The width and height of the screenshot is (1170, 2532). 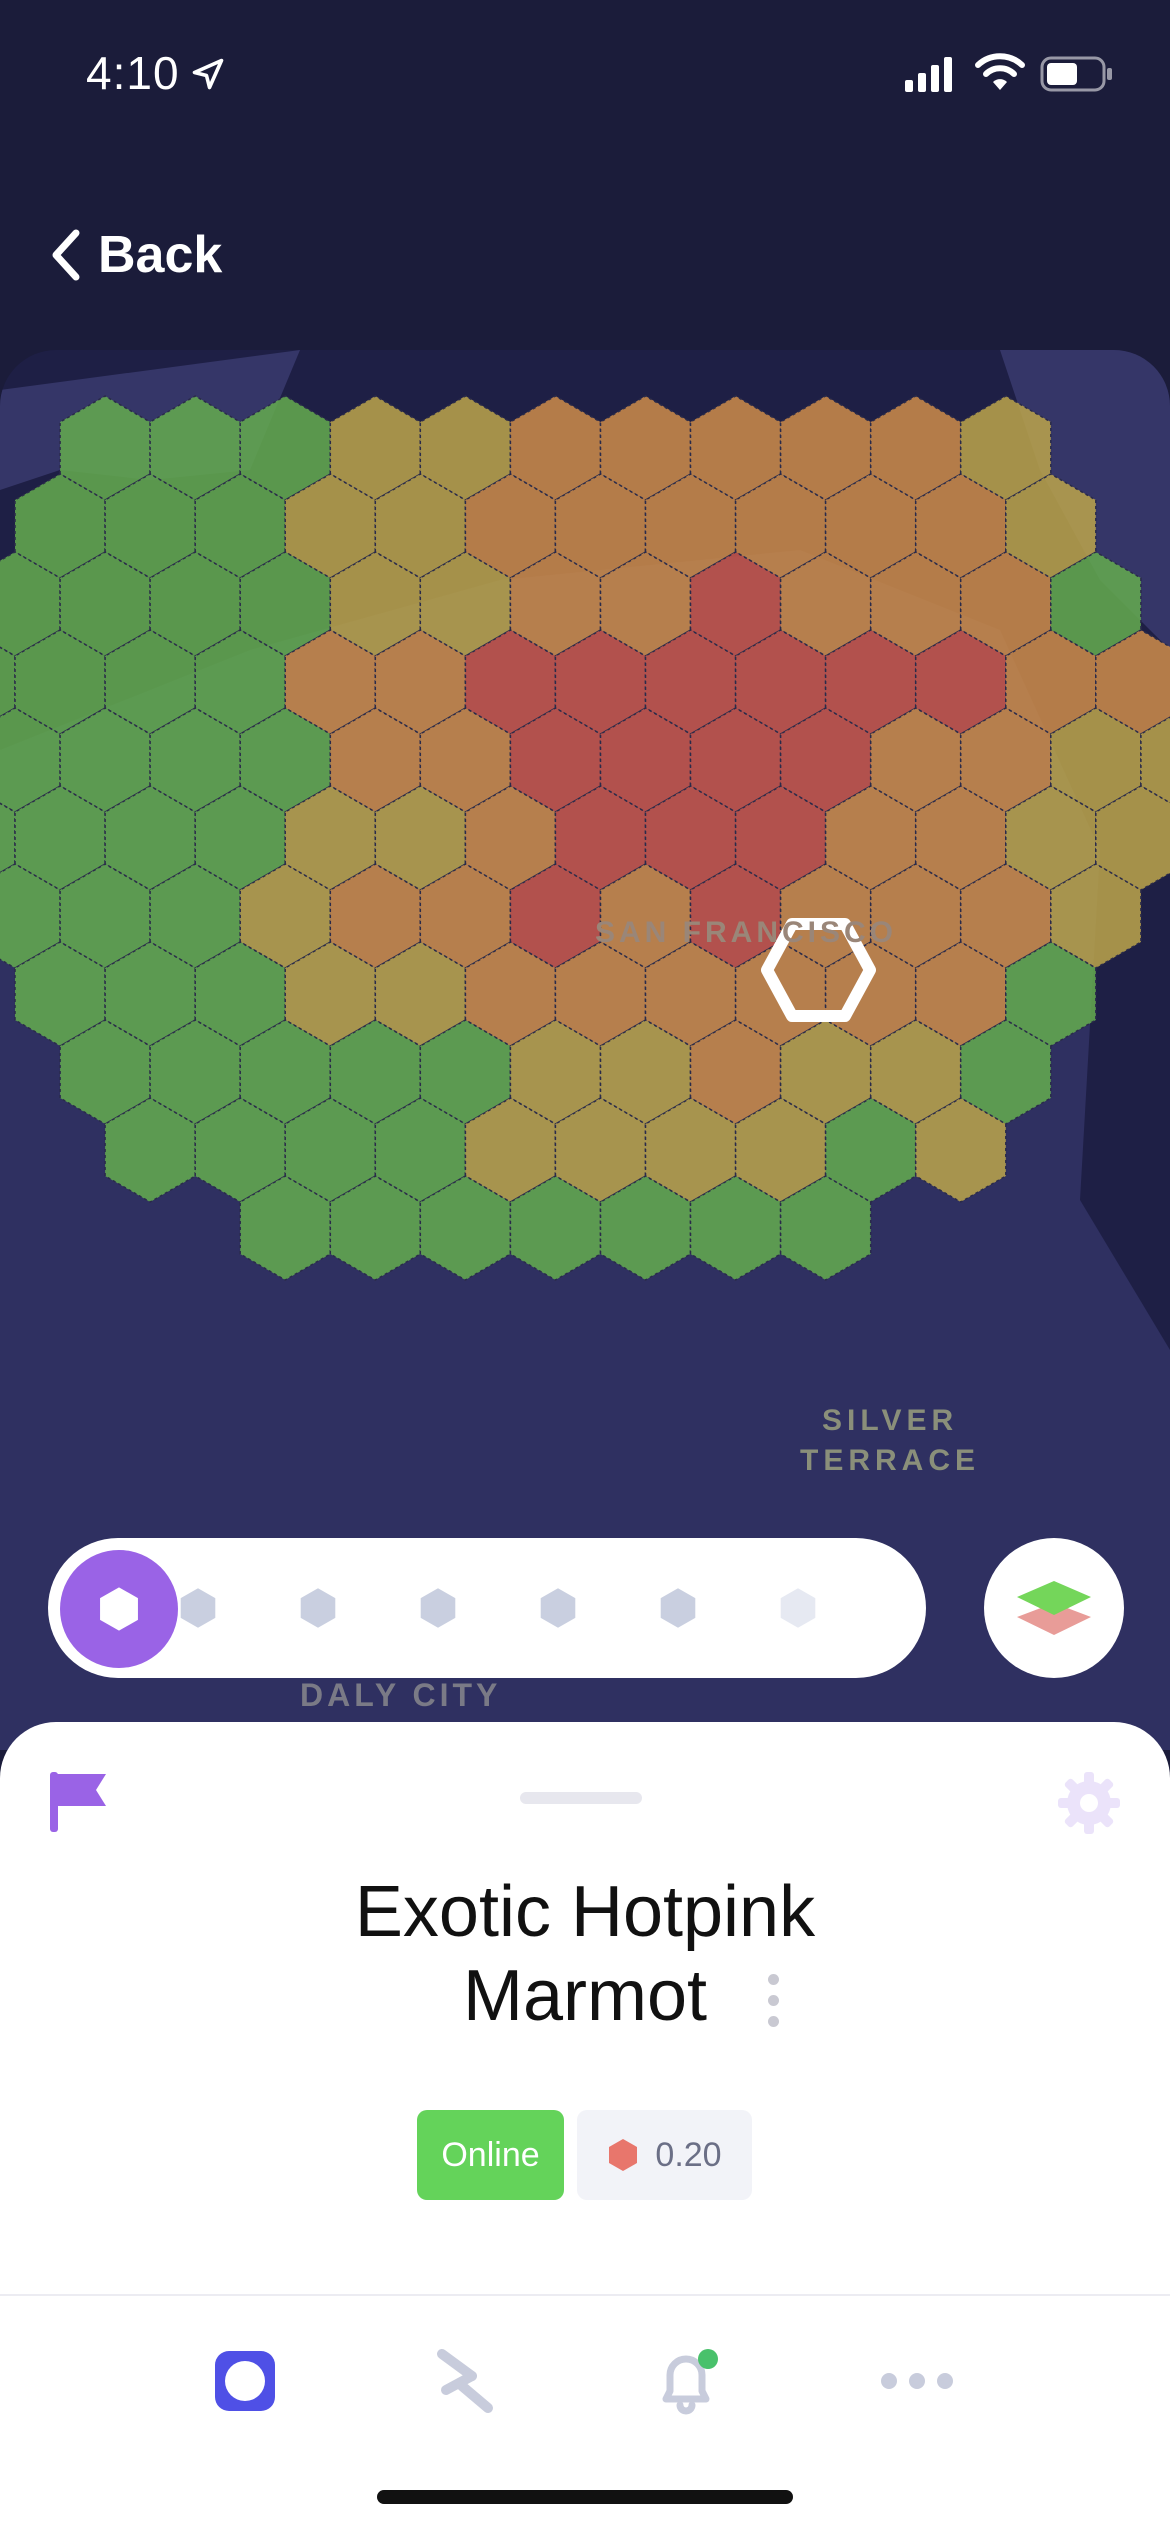 I want to click on tab-hotspots, so click(x=245, y=2381).